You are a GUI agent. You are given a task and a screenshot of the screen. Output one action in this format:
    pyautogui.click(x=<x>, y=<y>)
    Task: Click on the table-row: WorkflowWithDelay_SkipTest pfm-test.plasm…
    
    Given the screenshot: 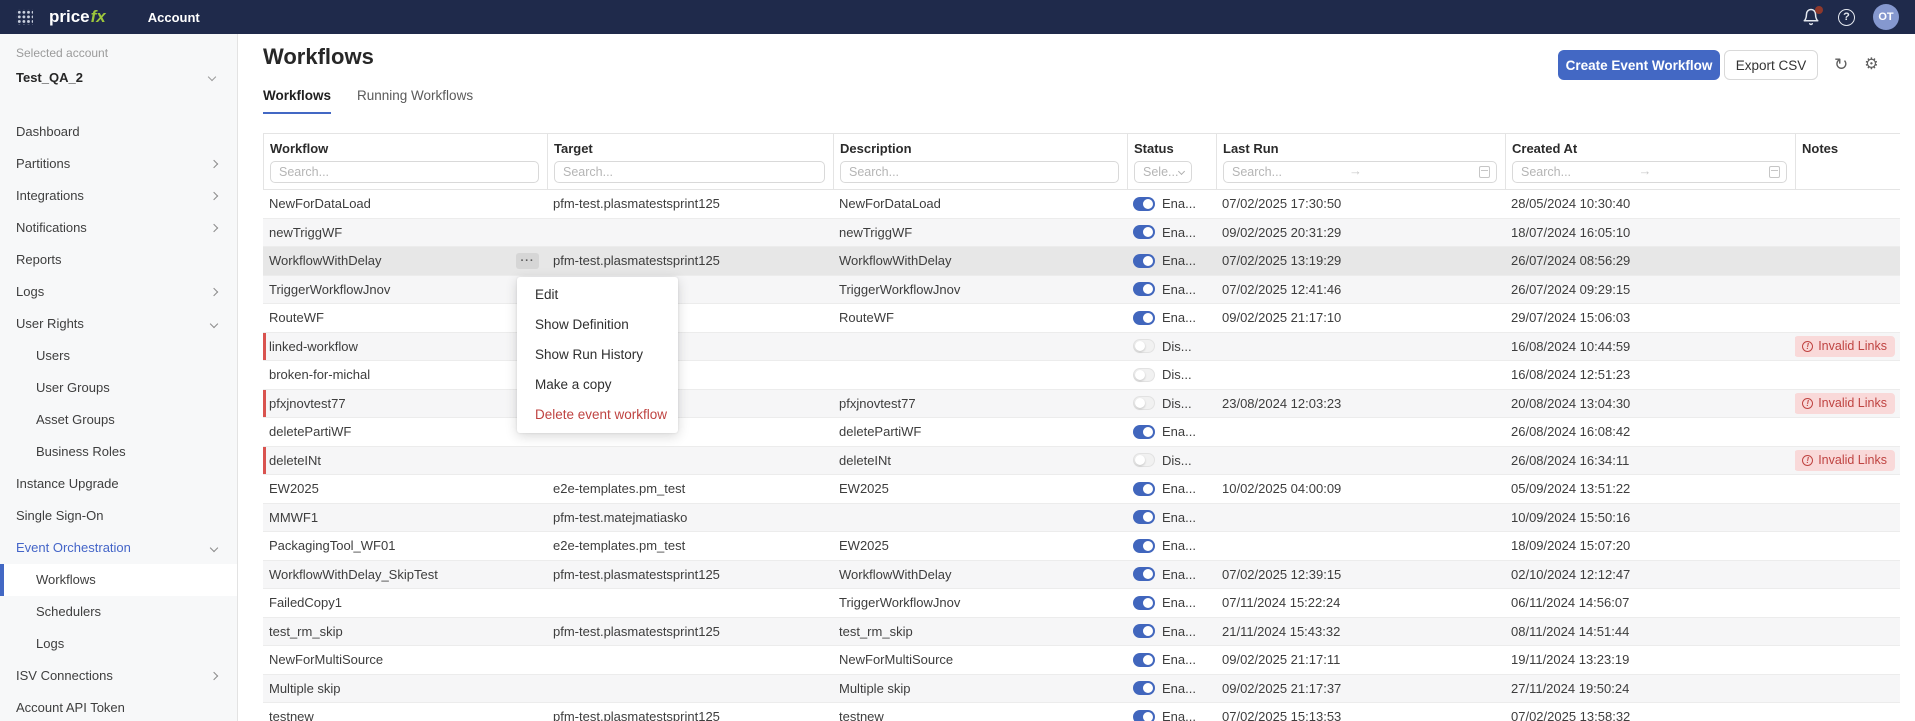 What is the action you would take?
    pyautogui.click(x=1081, y=574)
    